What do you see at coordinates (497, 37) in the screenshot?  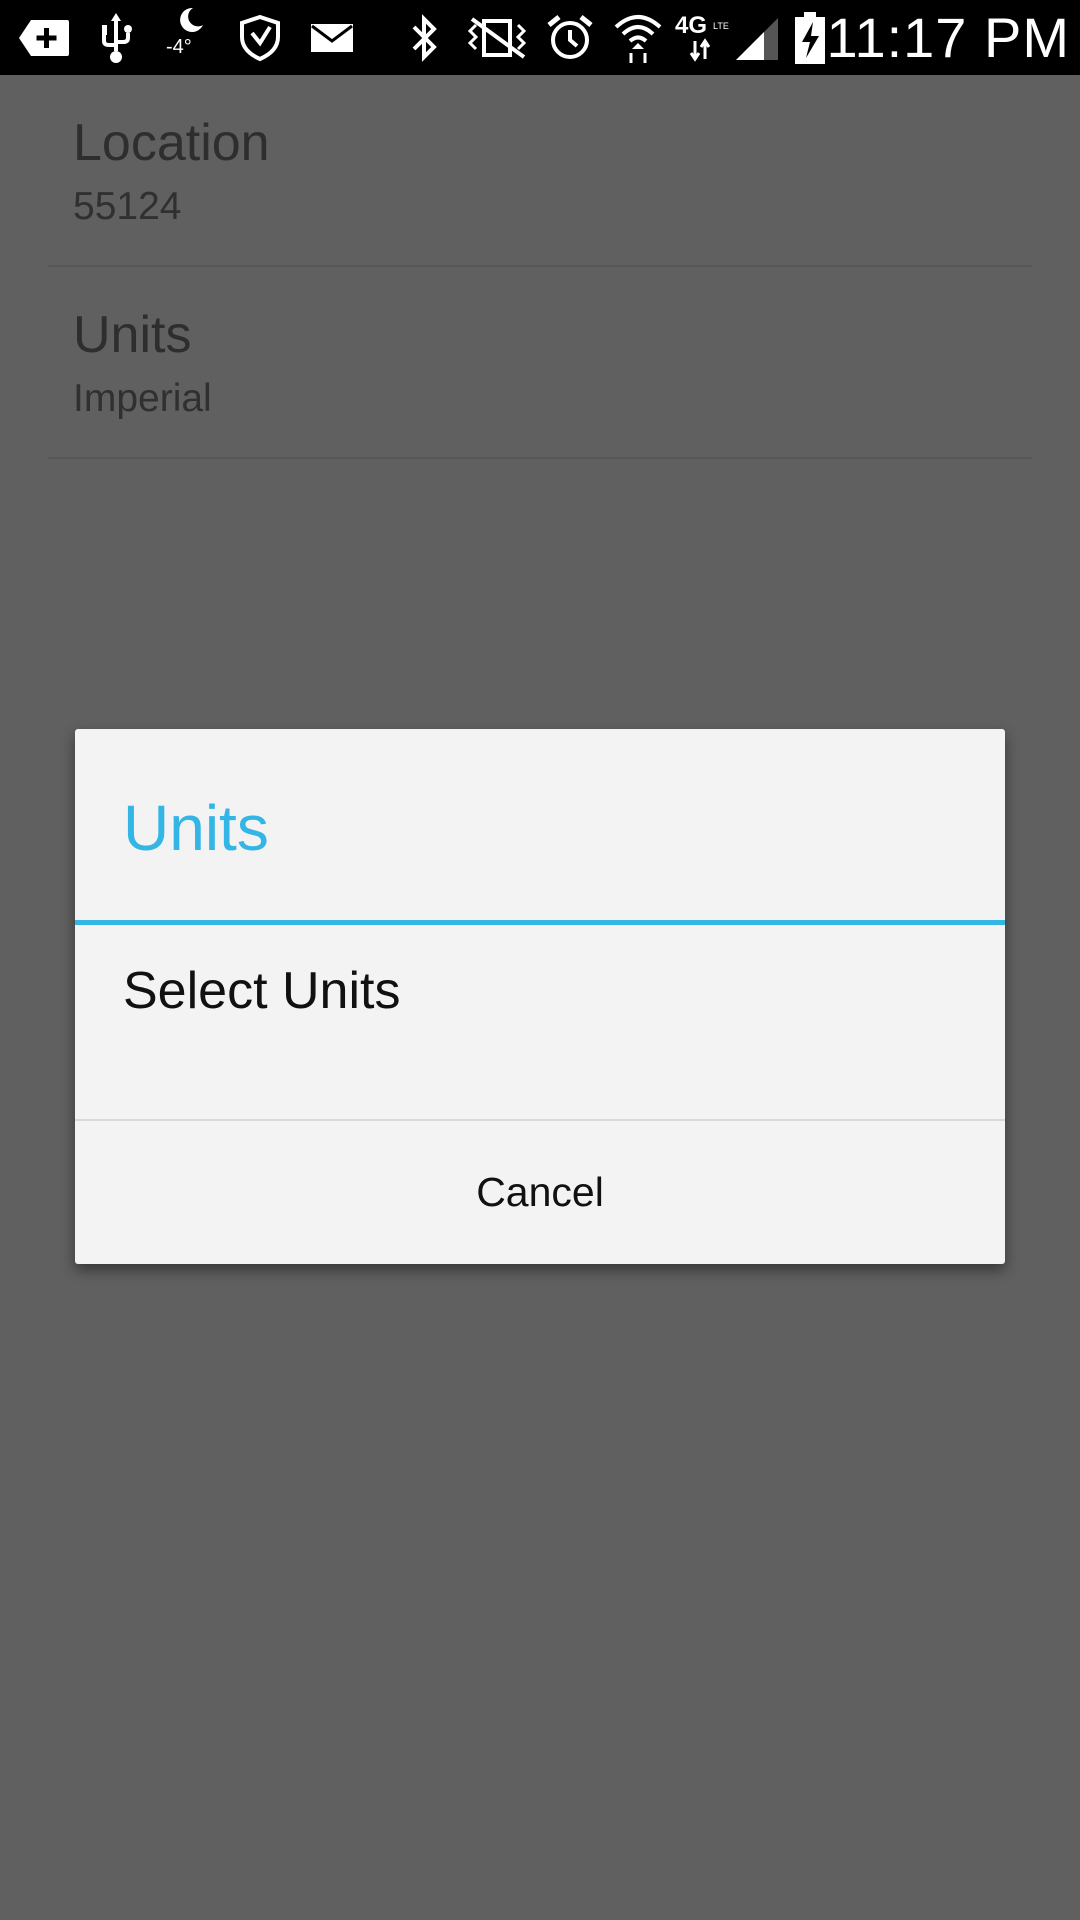 I see `vibrate-mute-icon` at bounding box center [497, 37].